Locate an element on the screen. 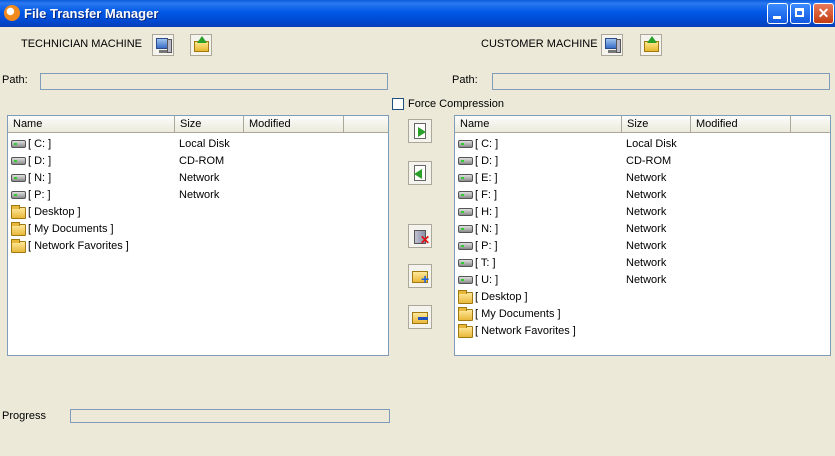 The image size is (835, 456). delete-button: ✕ is located at coordinates (420, 236).